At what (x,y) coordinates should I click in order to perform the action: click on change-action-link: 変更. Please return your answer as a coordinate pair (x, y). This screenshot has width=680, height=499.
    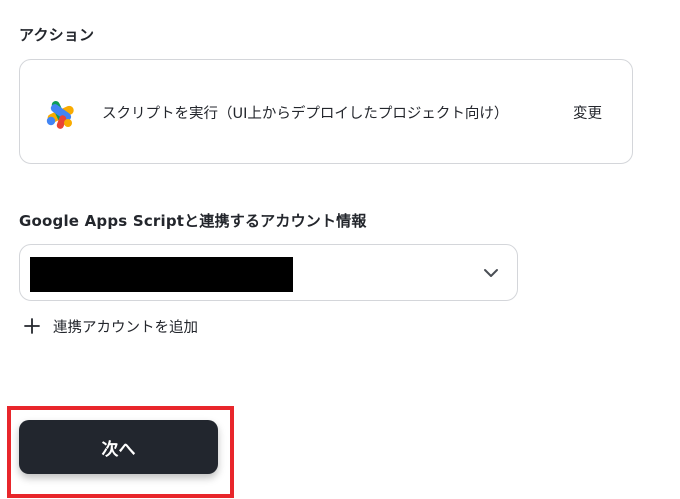
    Looking at the image, I should click on (587, 112).